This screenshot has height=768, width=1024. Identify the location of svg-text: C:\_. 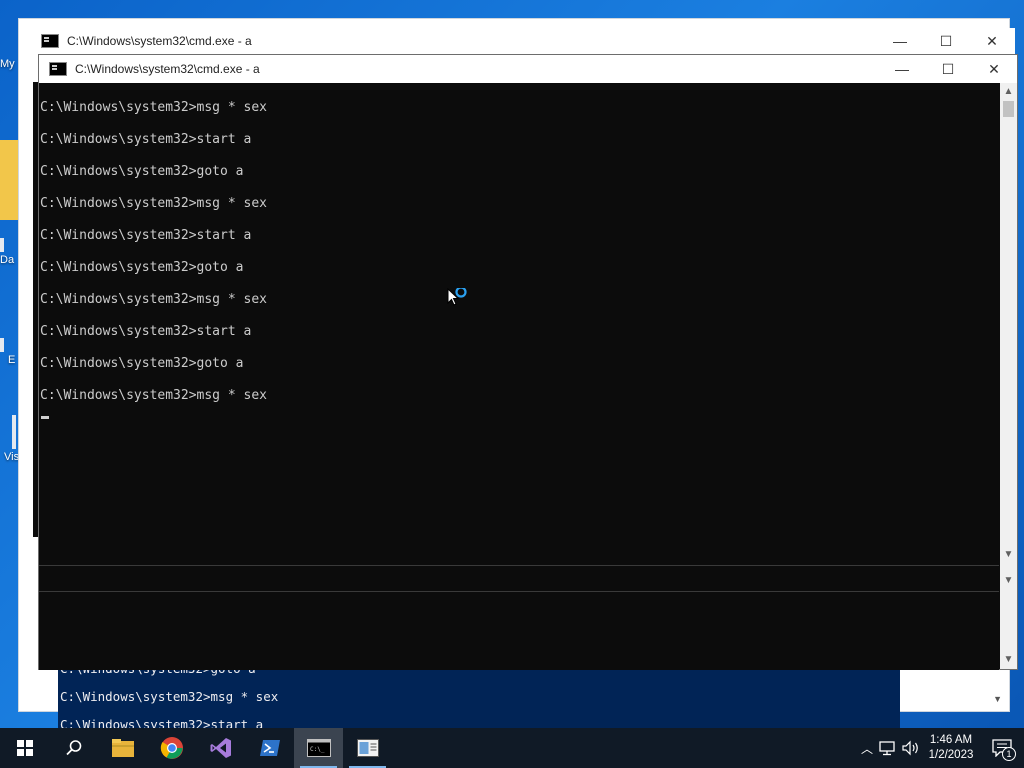
(317, 749).